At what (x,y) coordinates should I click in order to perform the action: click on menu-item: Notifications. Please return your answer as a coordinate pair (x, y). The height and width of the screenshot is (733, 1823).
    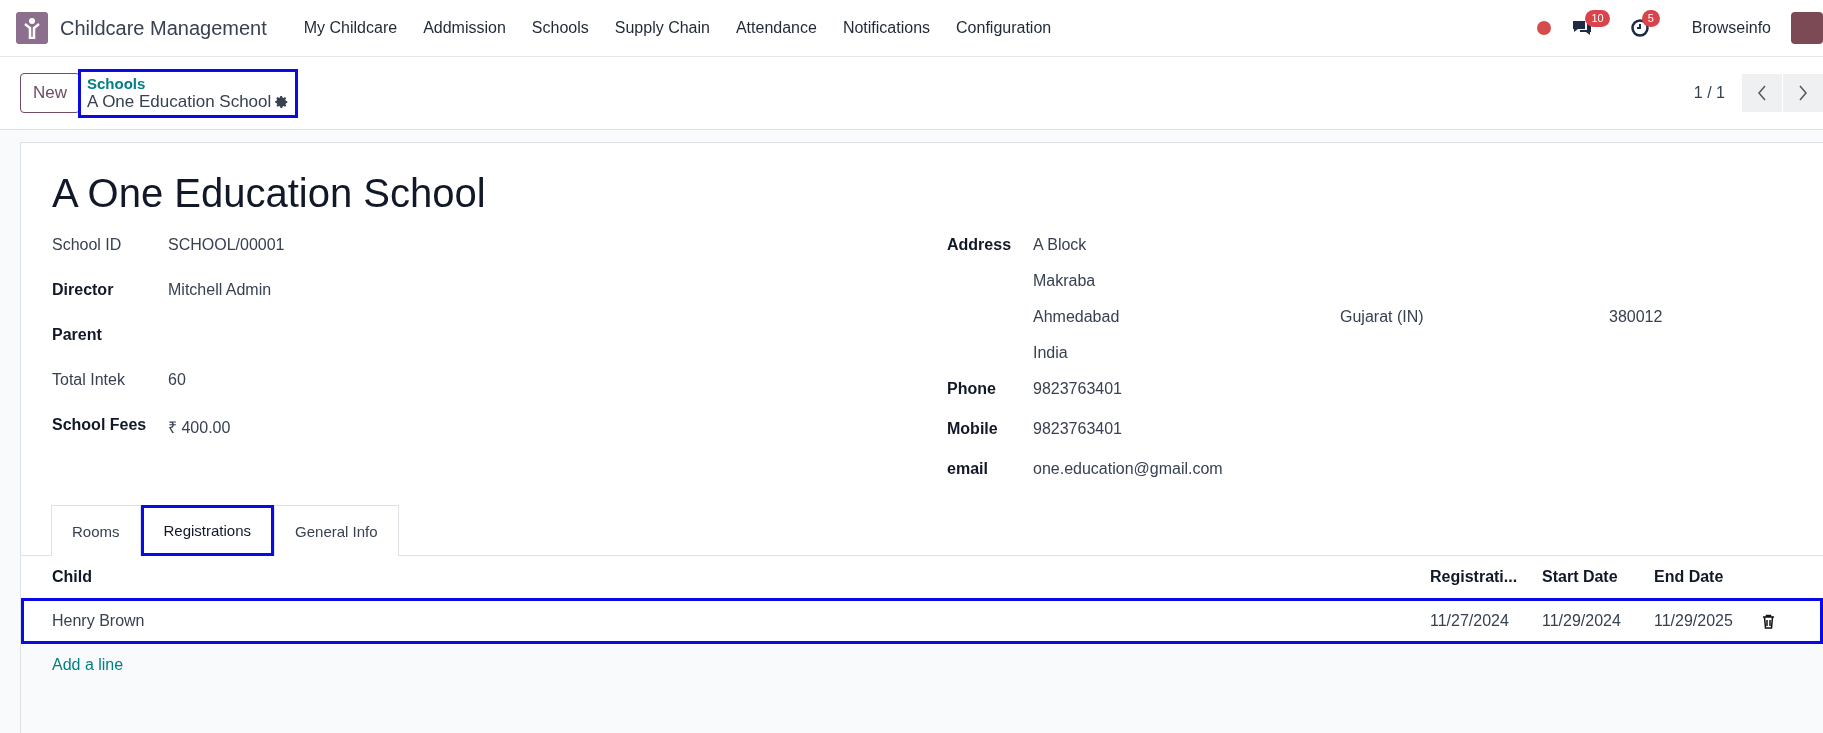
    Looking at the image, I should click on (886, 28).